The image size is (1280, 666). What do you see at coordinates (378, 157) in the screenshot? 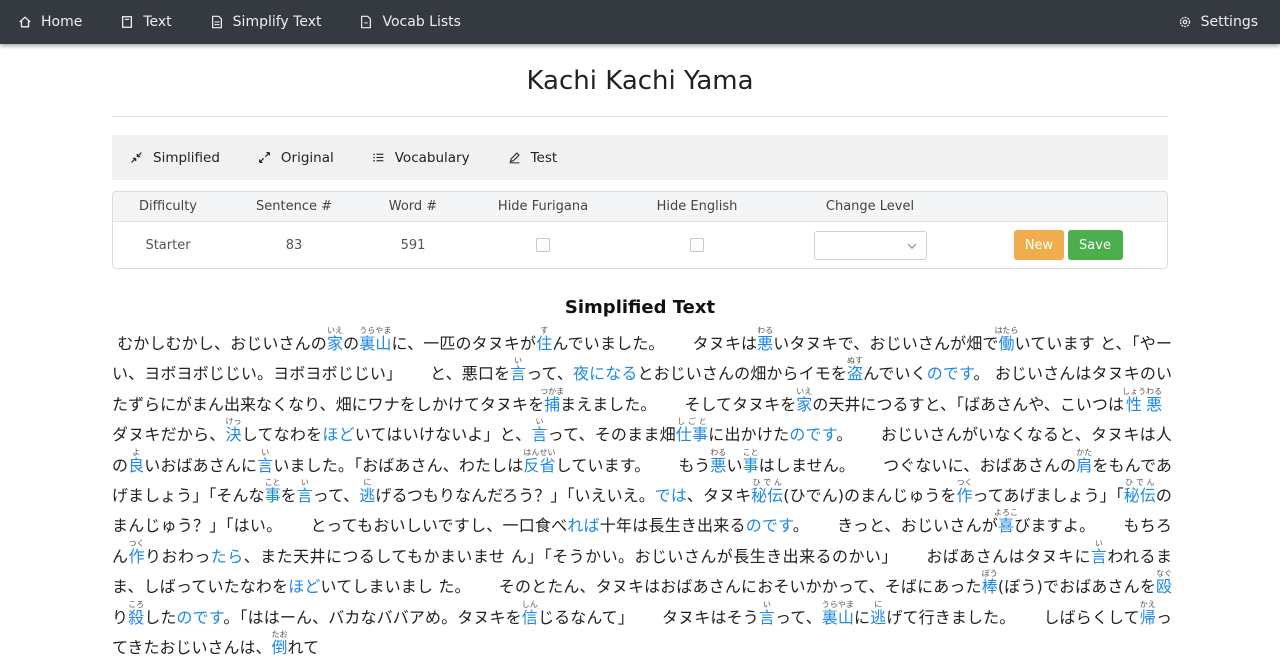
I see `list-icon` at bounding box center [378, 157].